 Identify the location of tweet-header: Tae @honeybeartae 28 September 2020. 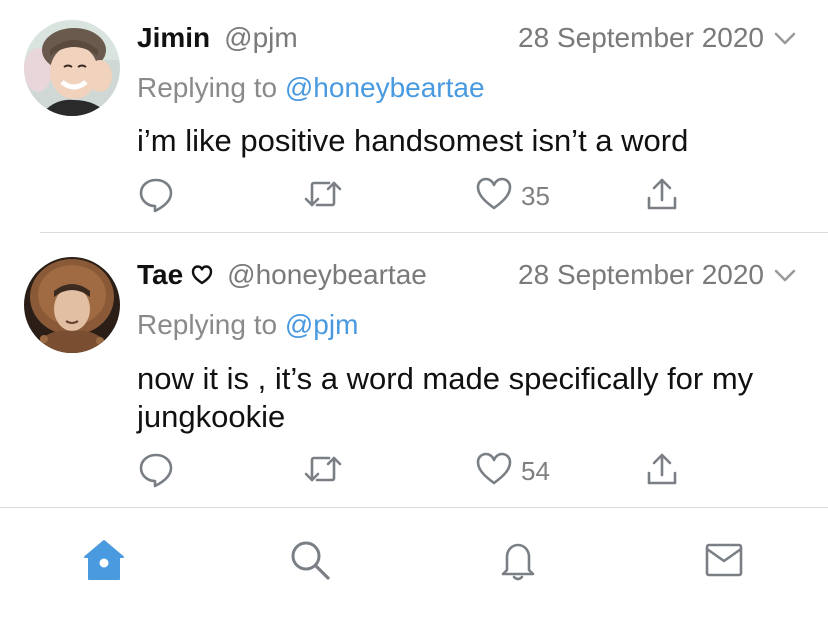
(467, 275).